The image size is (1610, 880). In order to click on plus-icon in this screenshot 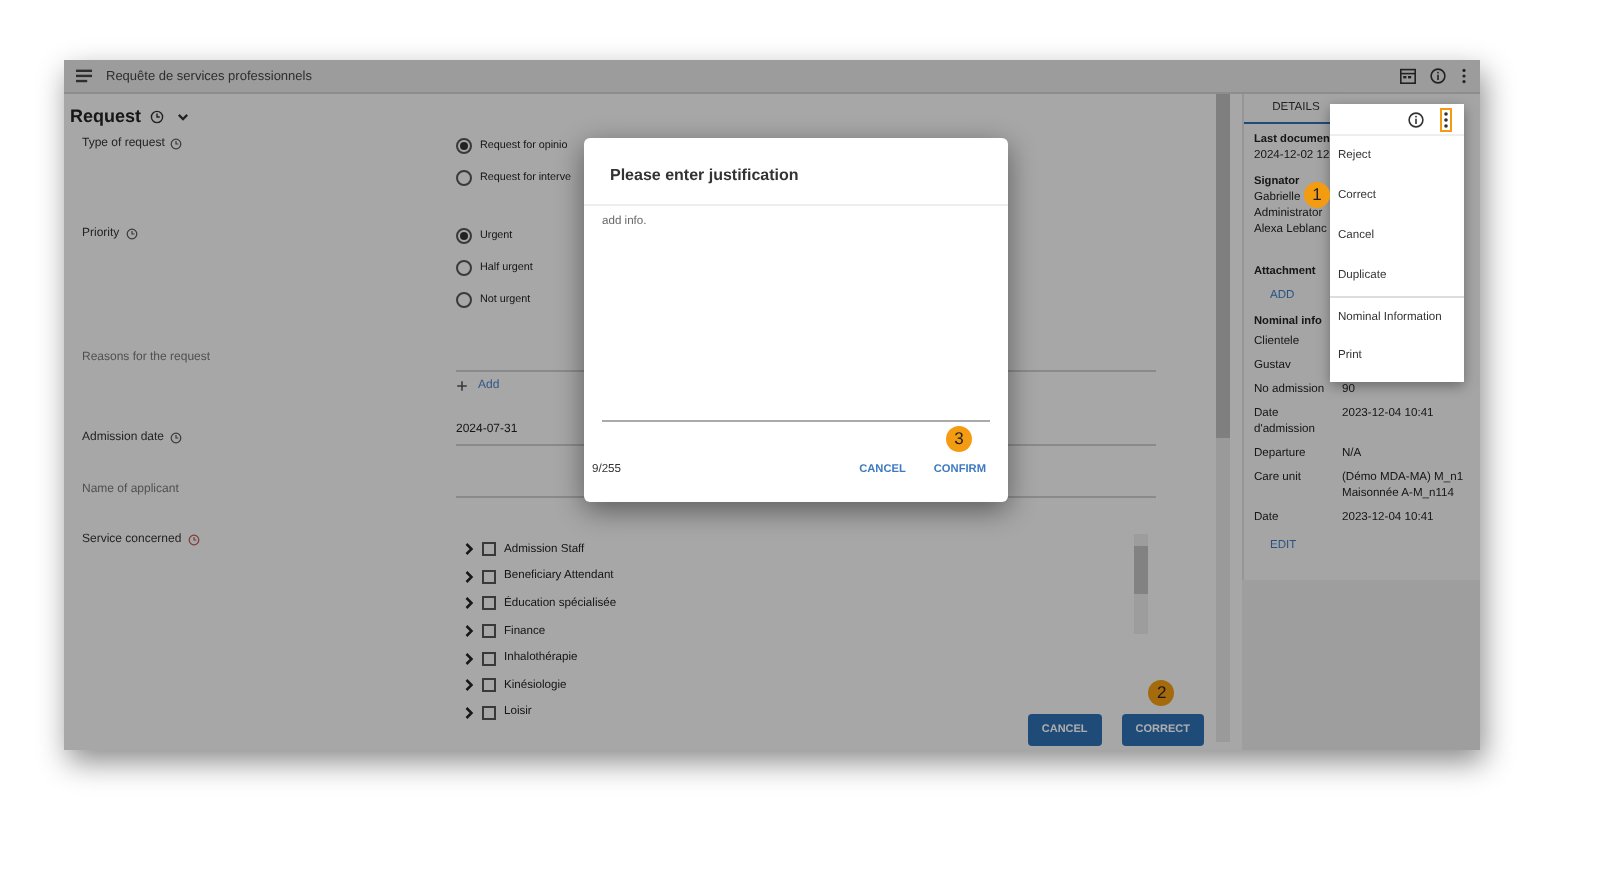, I will do `click(462, 386)`.